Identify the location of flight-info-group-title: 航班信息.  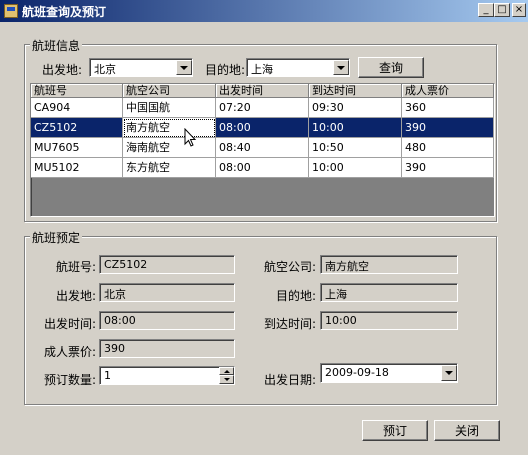
(56, 45).